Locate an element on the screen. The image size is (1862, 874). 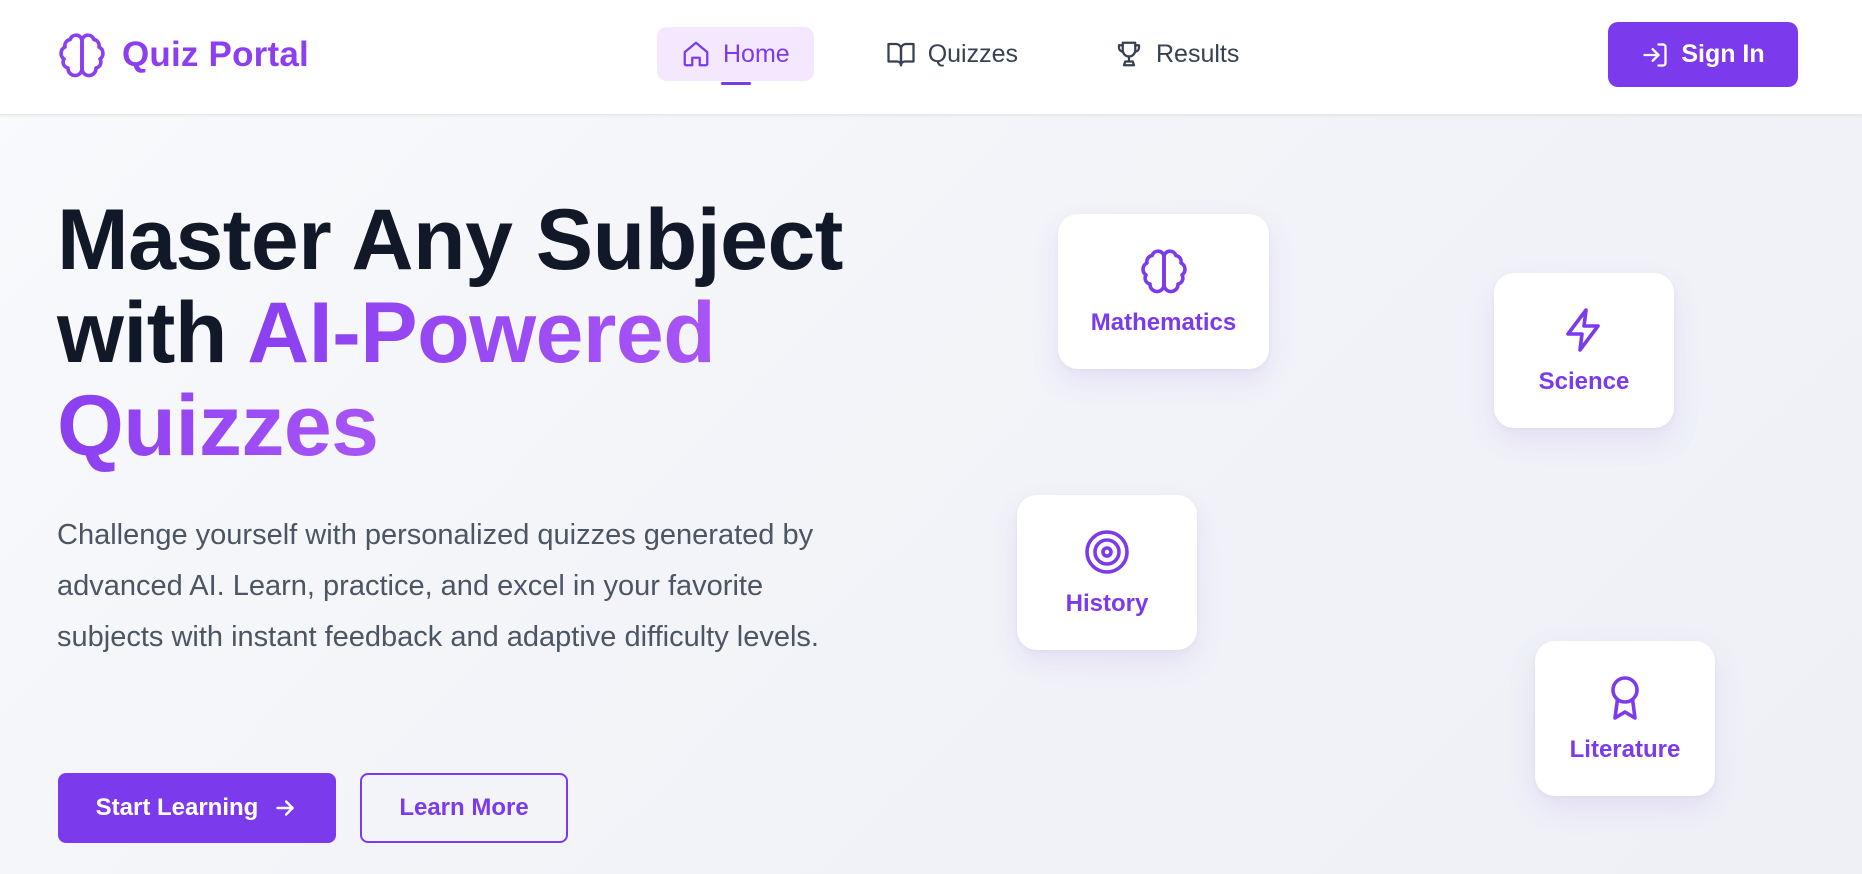
lightning-icon is located at coordinates (1583, 329).